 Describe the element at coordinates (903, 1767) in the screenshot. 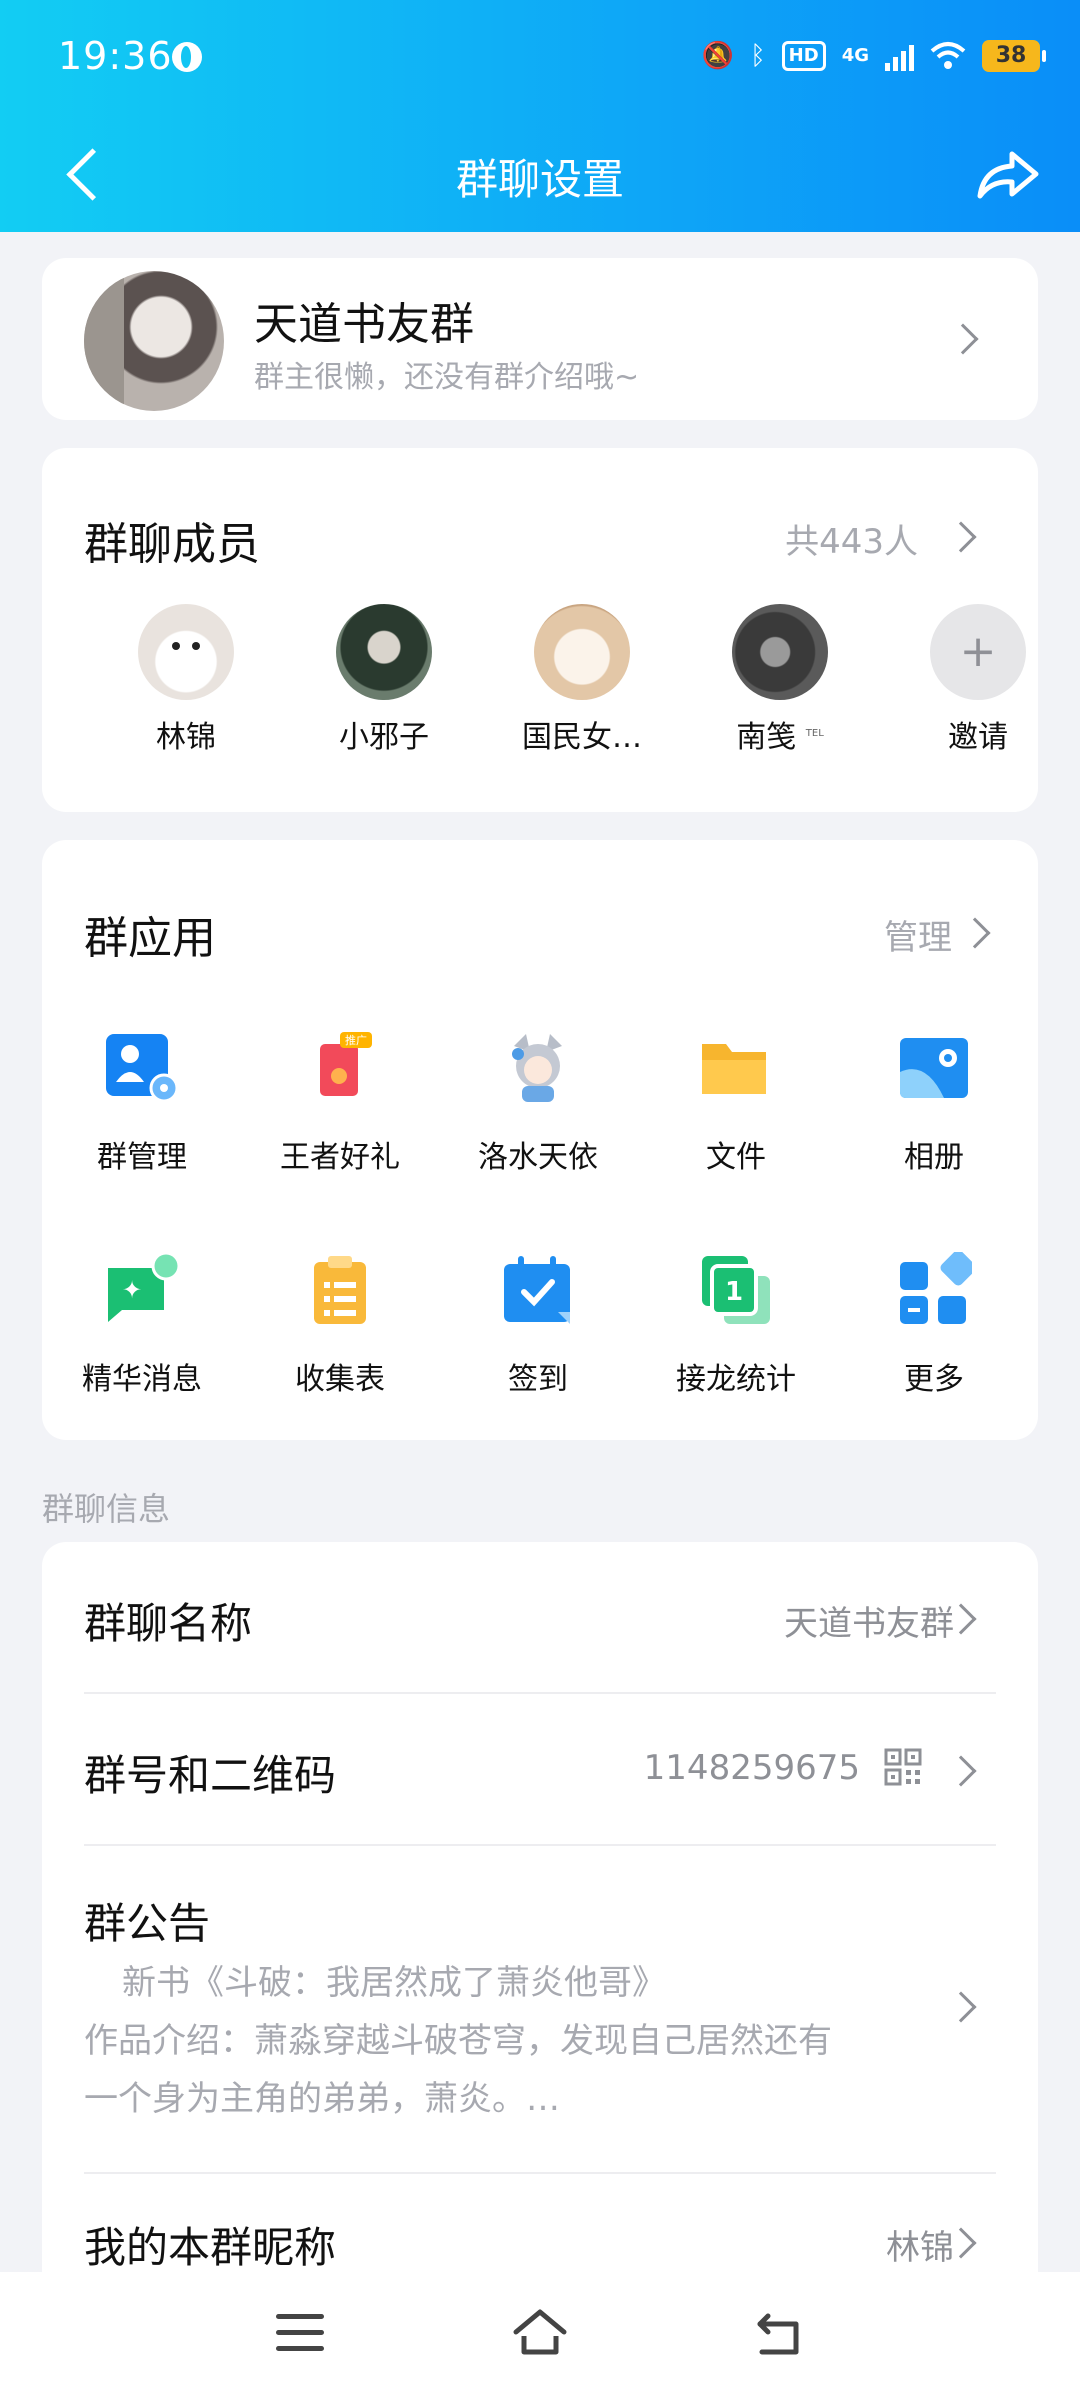

I see `qr-code-icon` at that location.